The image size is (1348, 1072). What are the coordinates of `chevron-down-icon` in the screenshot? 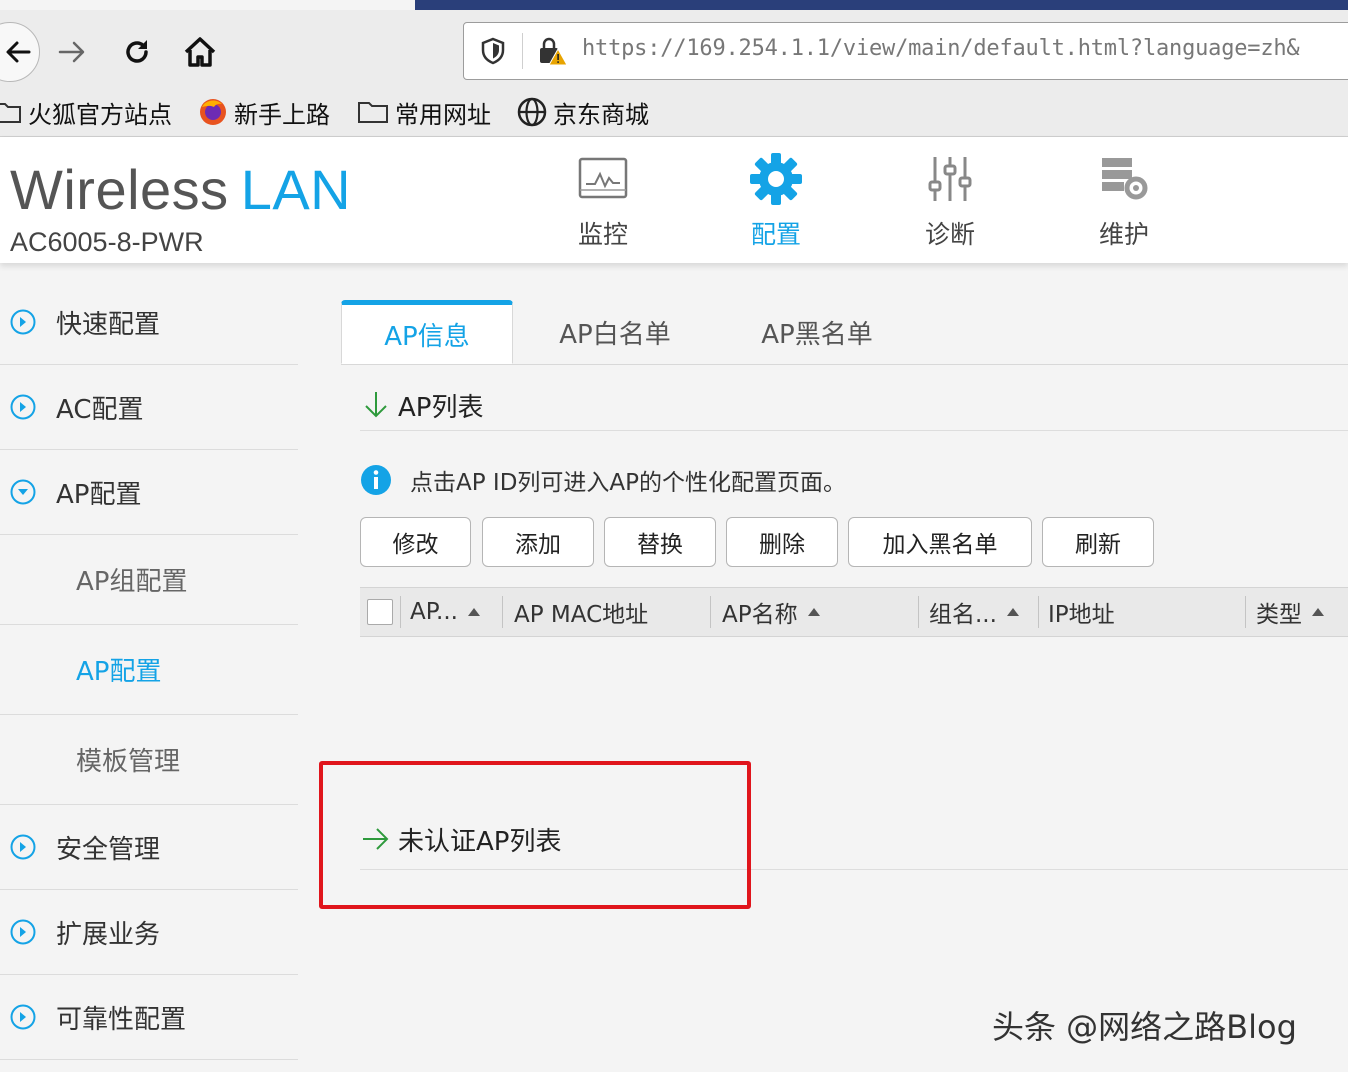 It's located at (376, 405).